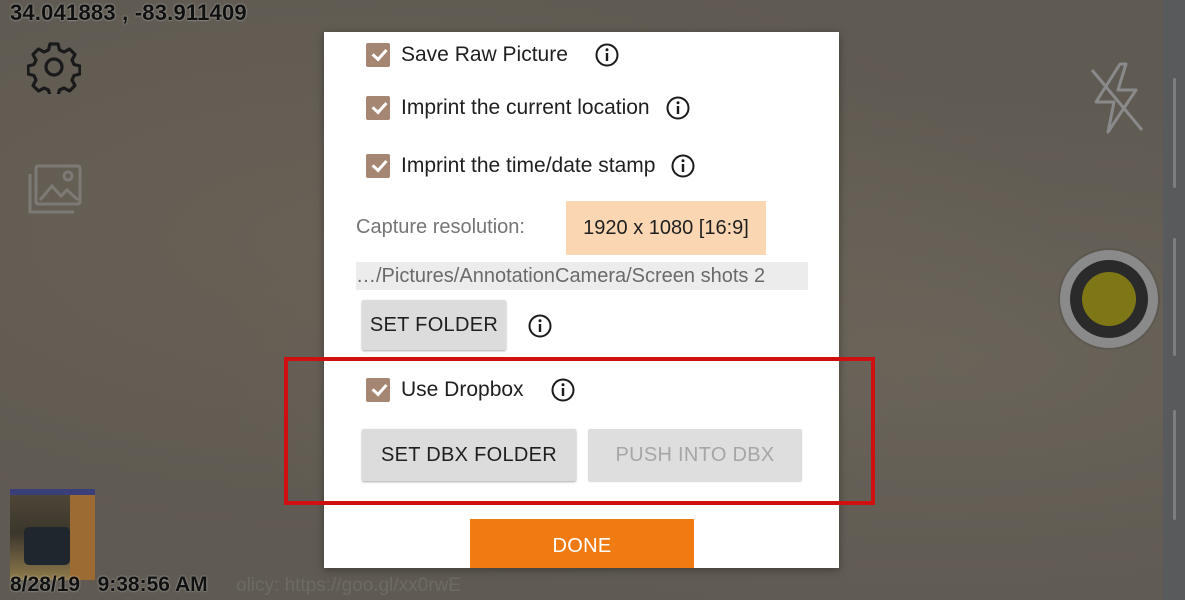 The height and width of the screenshot is (600, 1185). Describe the element at coordinates (54, 67) in the screenshot. I see `gear-icon` at that location.